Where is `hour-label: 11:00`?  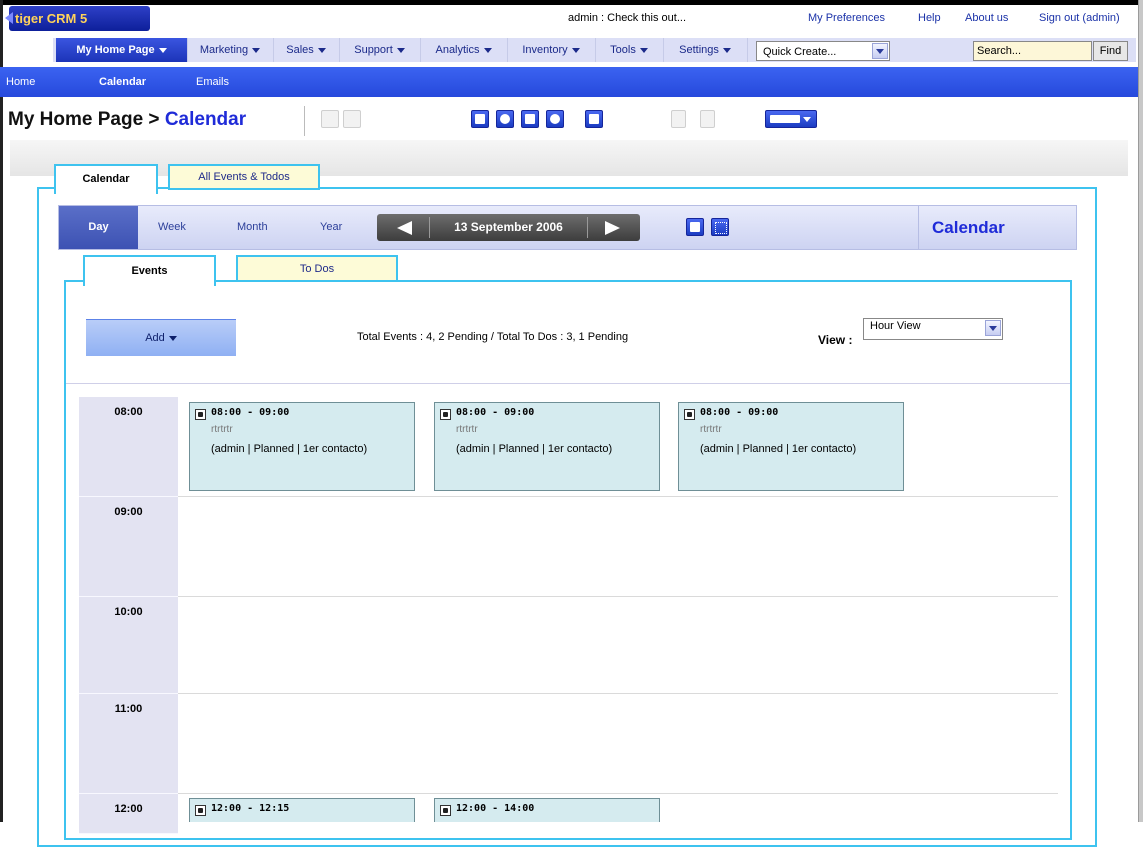 hour-label: 11:00 is located at coordinates (128, 744).